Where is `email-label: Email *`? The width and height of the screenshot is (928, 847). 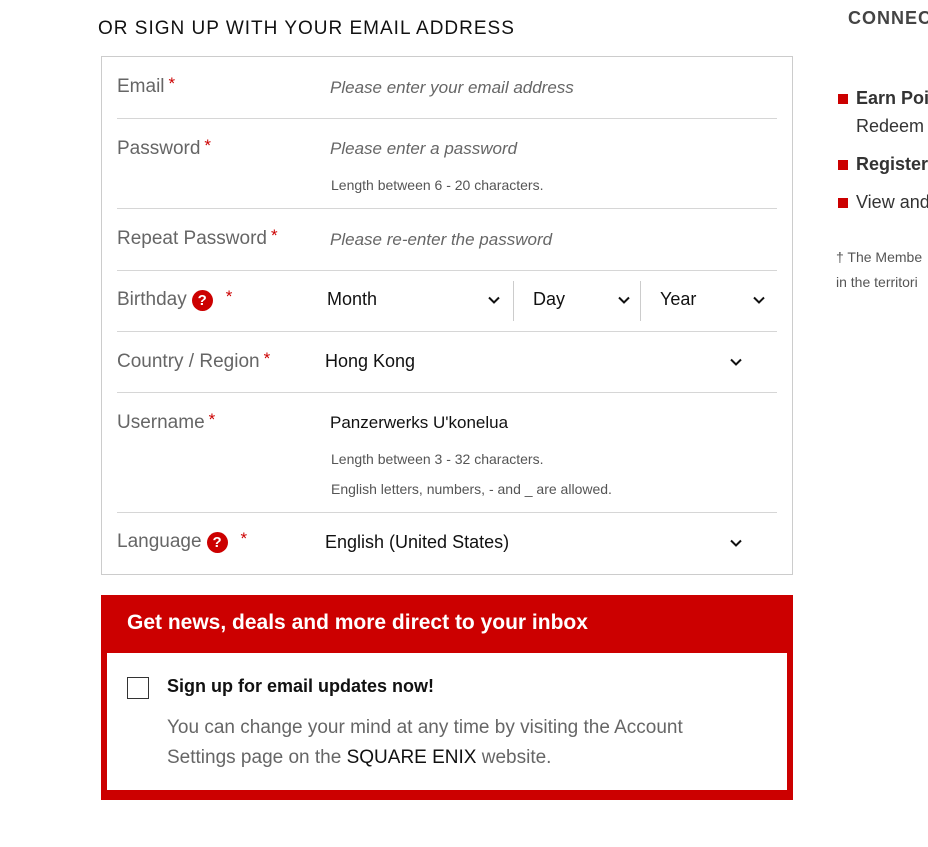 email-label: Email * is located at coordinates (146, 86).